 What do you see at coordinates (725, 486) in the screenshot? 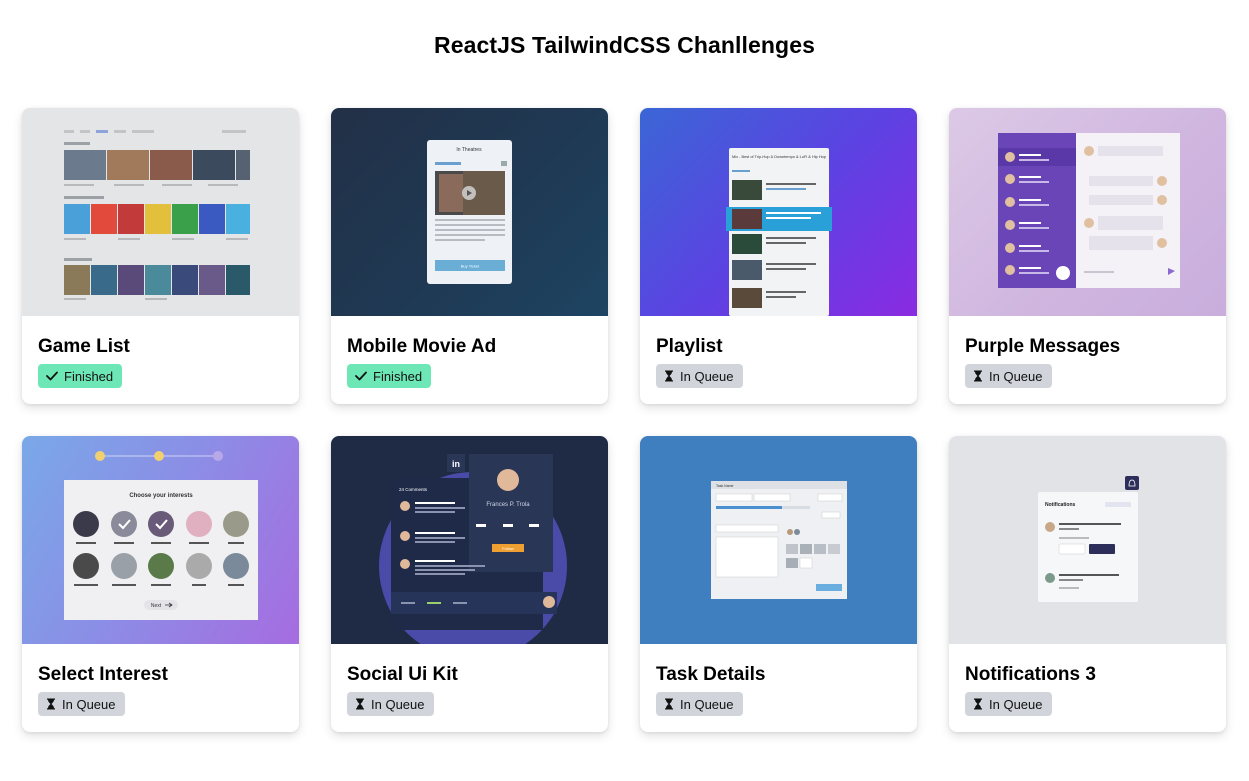
I see `task-title-text: Task Name` at bounding box center [725, 486].